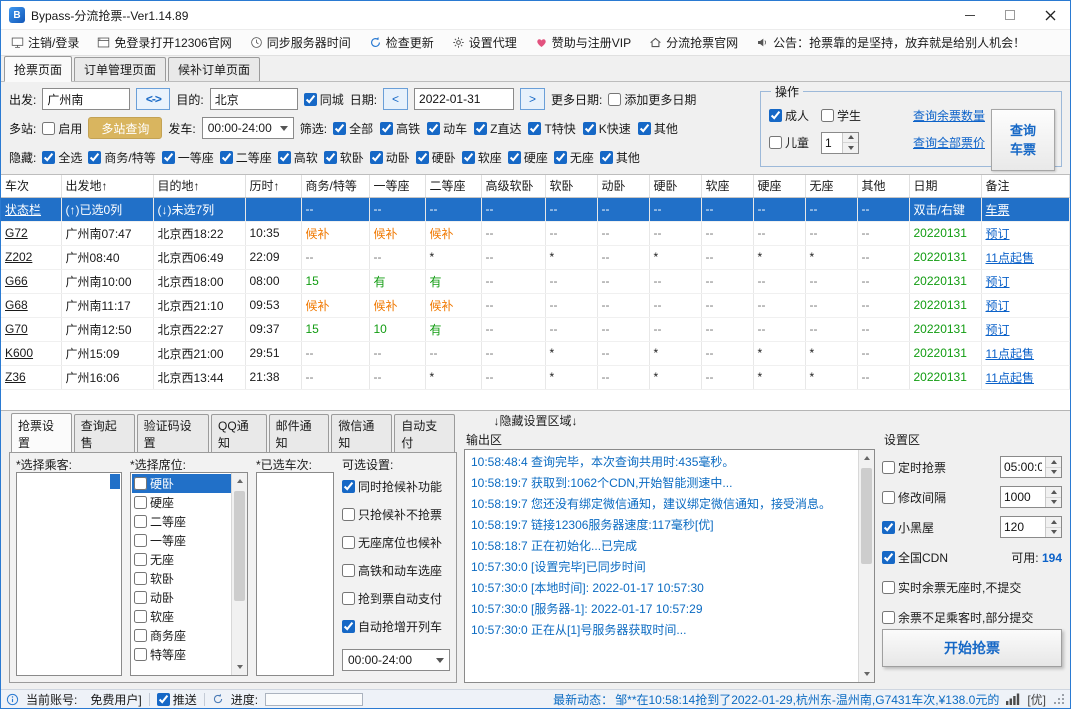 The image size is (1071, 709). Describe the element at coordinates (330, 157) in the screenshot. I see `hide-5-checkbox` at that location.